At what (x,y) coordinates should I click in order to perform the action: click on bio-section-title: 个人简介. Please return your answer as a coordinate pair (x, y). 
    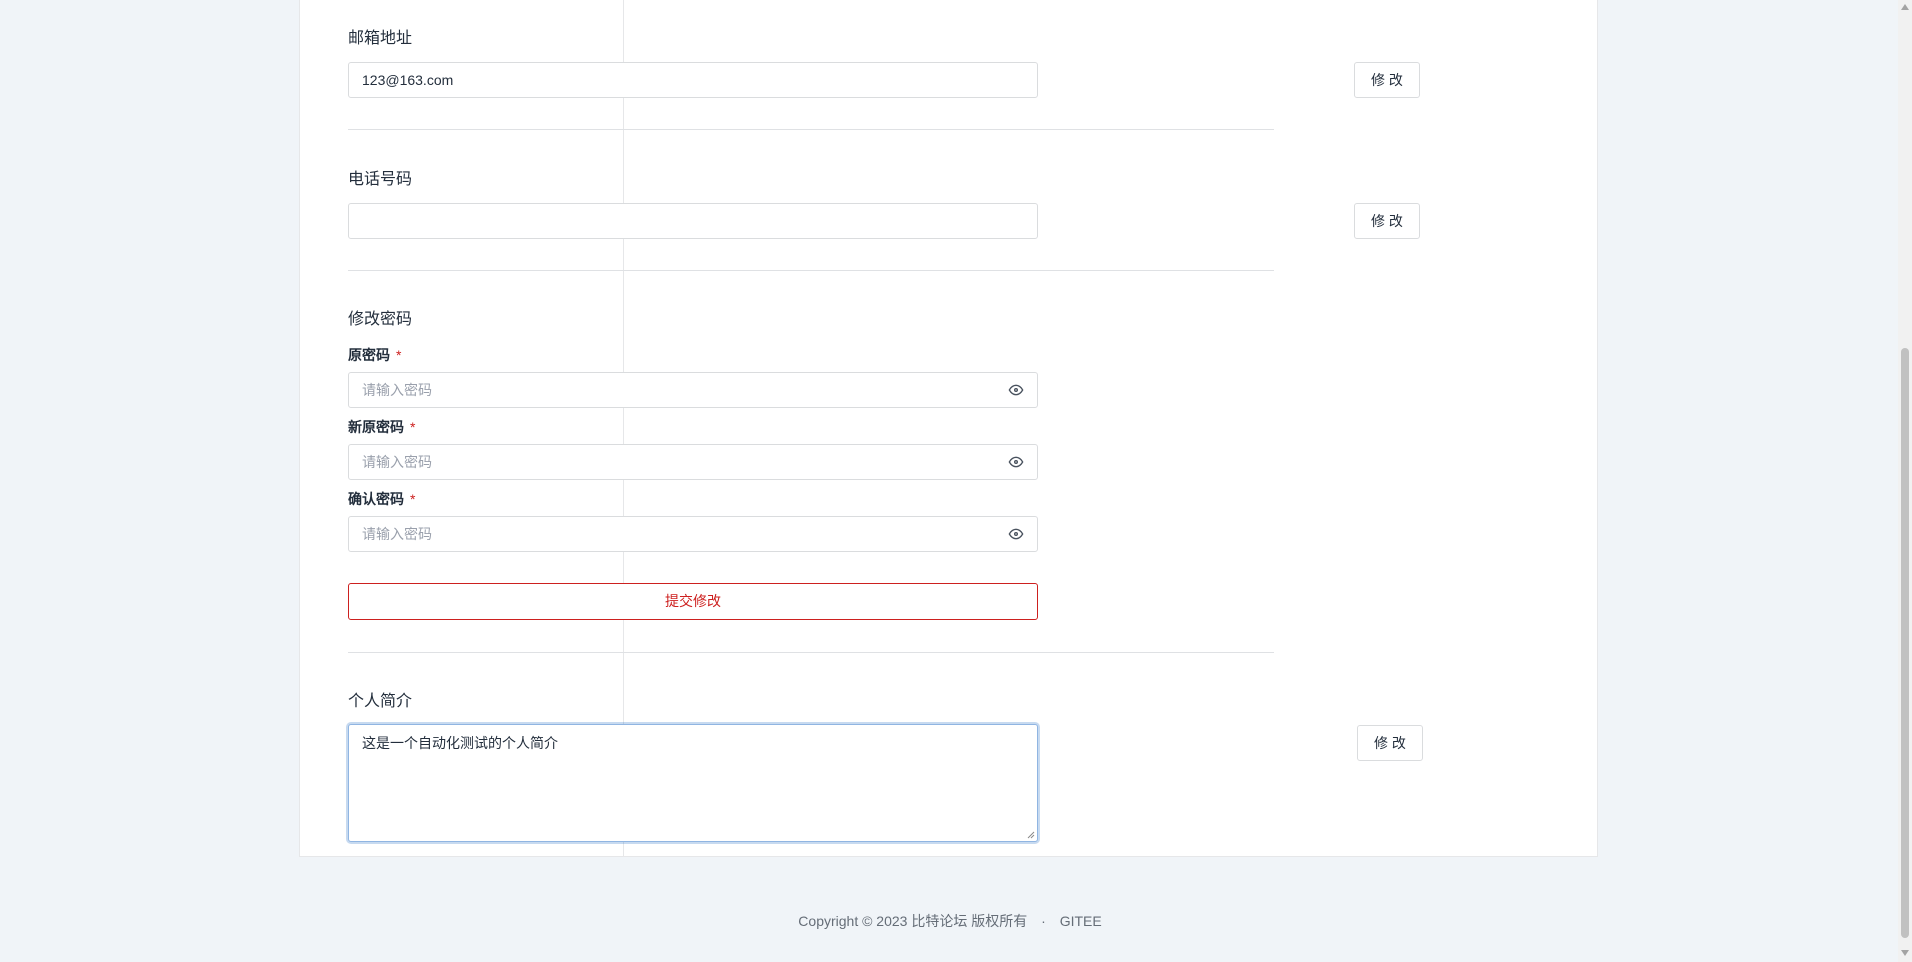
    Looking at the image, I should click on (380, 701).